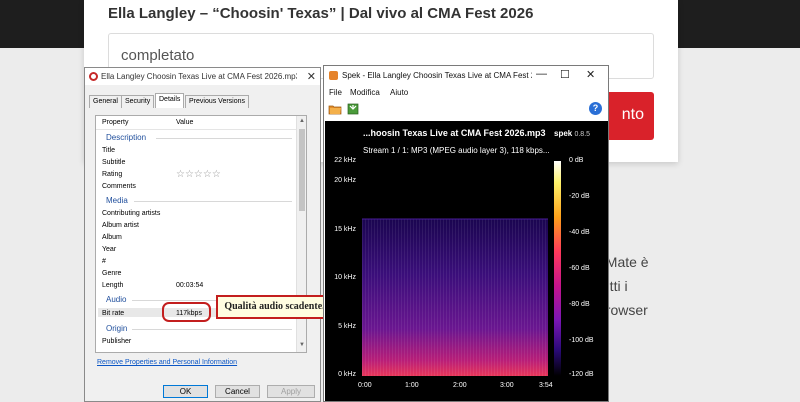  Describe the element at coordinates (345, 277) in the screenshot. I see `y-label-10khz: 10 kHz` at that location.